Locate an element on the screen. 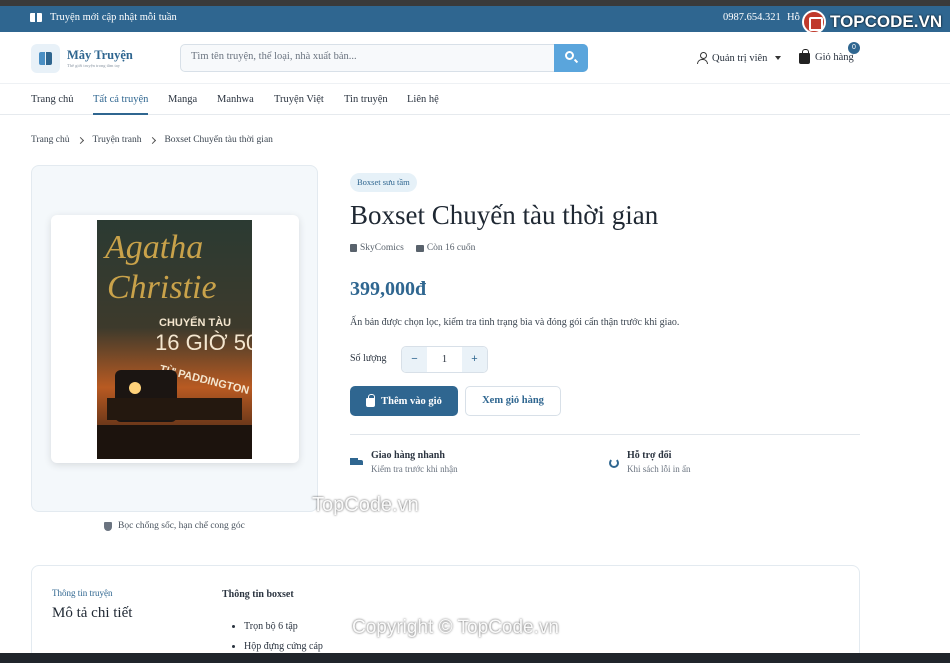 The image size is (950, 663). nav-item-manga: Manga is located at coordinates (182, 99).